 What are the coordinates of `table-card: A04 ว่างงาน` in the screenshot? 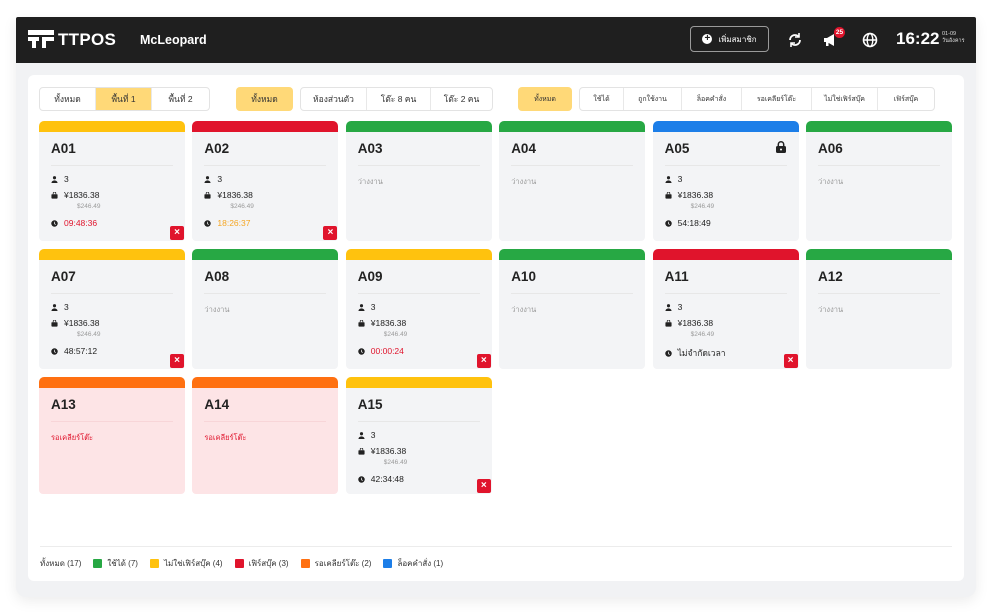 It's located at (572, 181).